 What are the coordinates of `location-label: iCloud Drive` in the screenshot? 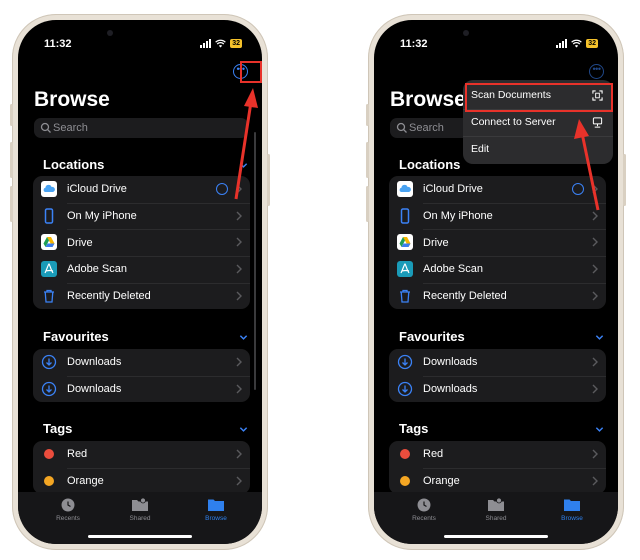 It's located at (97, 189).